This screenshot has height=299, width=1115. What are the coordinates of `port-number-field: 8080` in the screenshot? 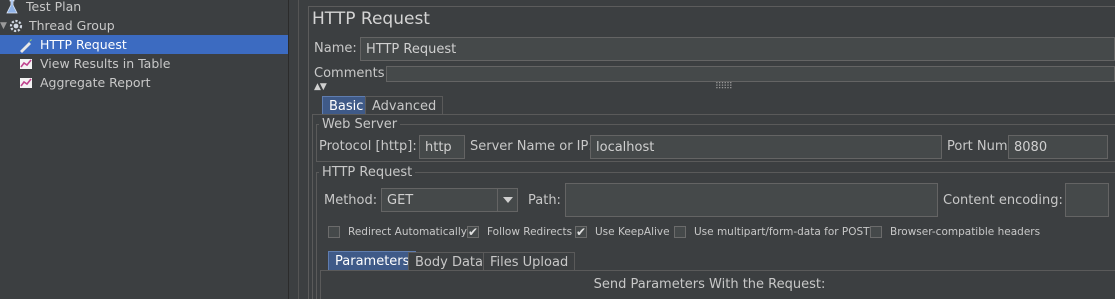 It's located at (1058, 147).